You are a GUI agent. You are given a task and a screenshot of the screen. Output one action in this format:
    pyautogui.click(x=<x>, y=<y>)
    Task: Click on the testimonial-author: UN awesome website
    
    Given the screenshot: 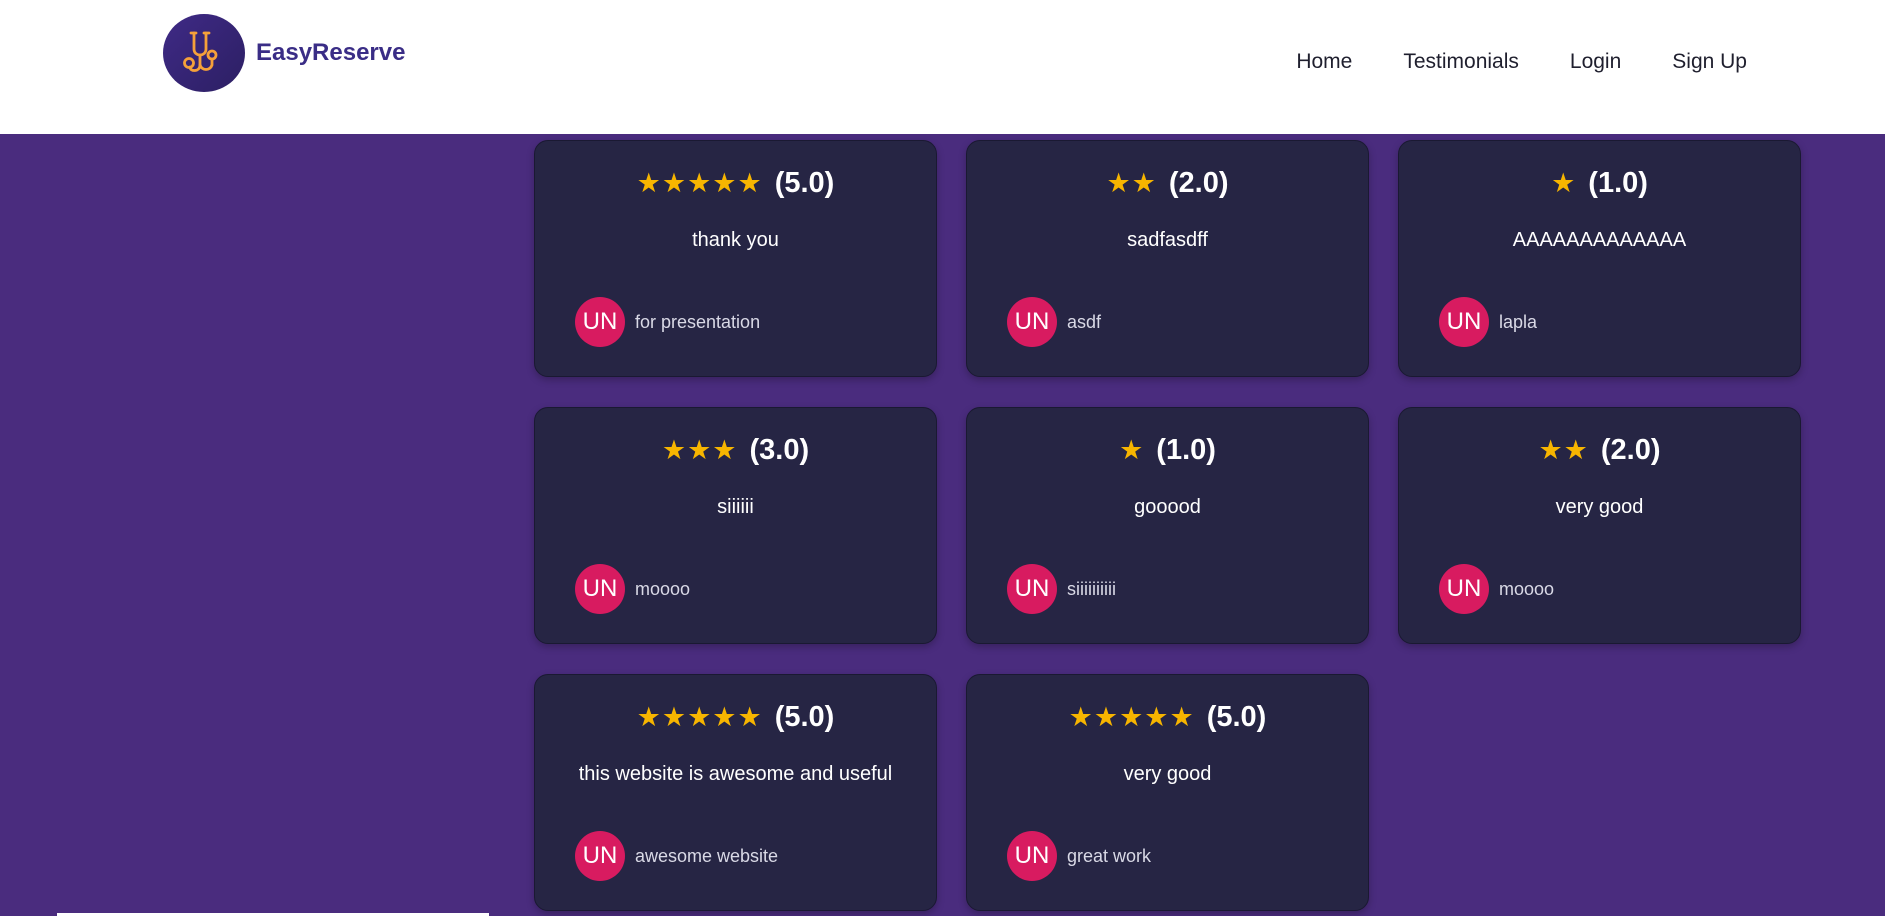 What is the action you would take?
    pyautogui.click(x=676, y=856)
    